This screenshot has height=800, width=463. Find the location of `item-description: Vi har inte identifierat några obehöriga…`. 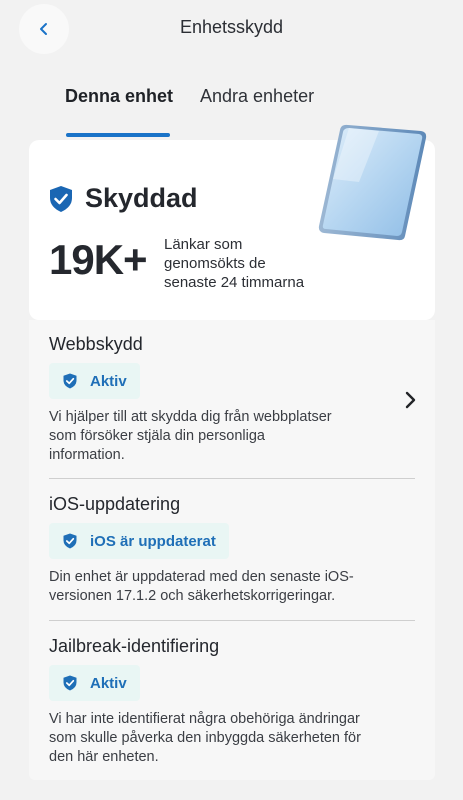

item-description: Vi har inte identifierat några obehöriga… is located at coordinates (205, 738).